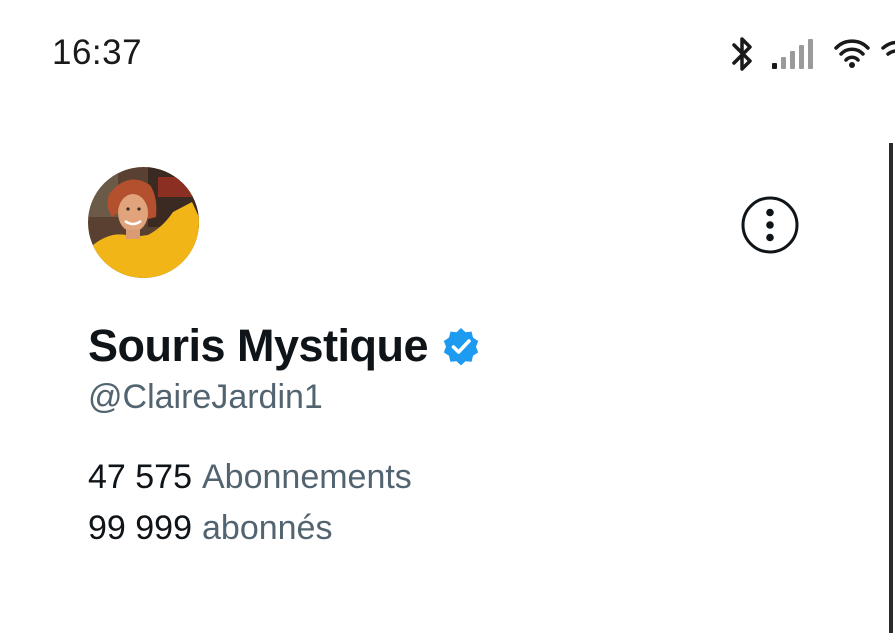 This screenshot has width=895, height=633. I want to click on following-count: 47 575, so click(140, 477).